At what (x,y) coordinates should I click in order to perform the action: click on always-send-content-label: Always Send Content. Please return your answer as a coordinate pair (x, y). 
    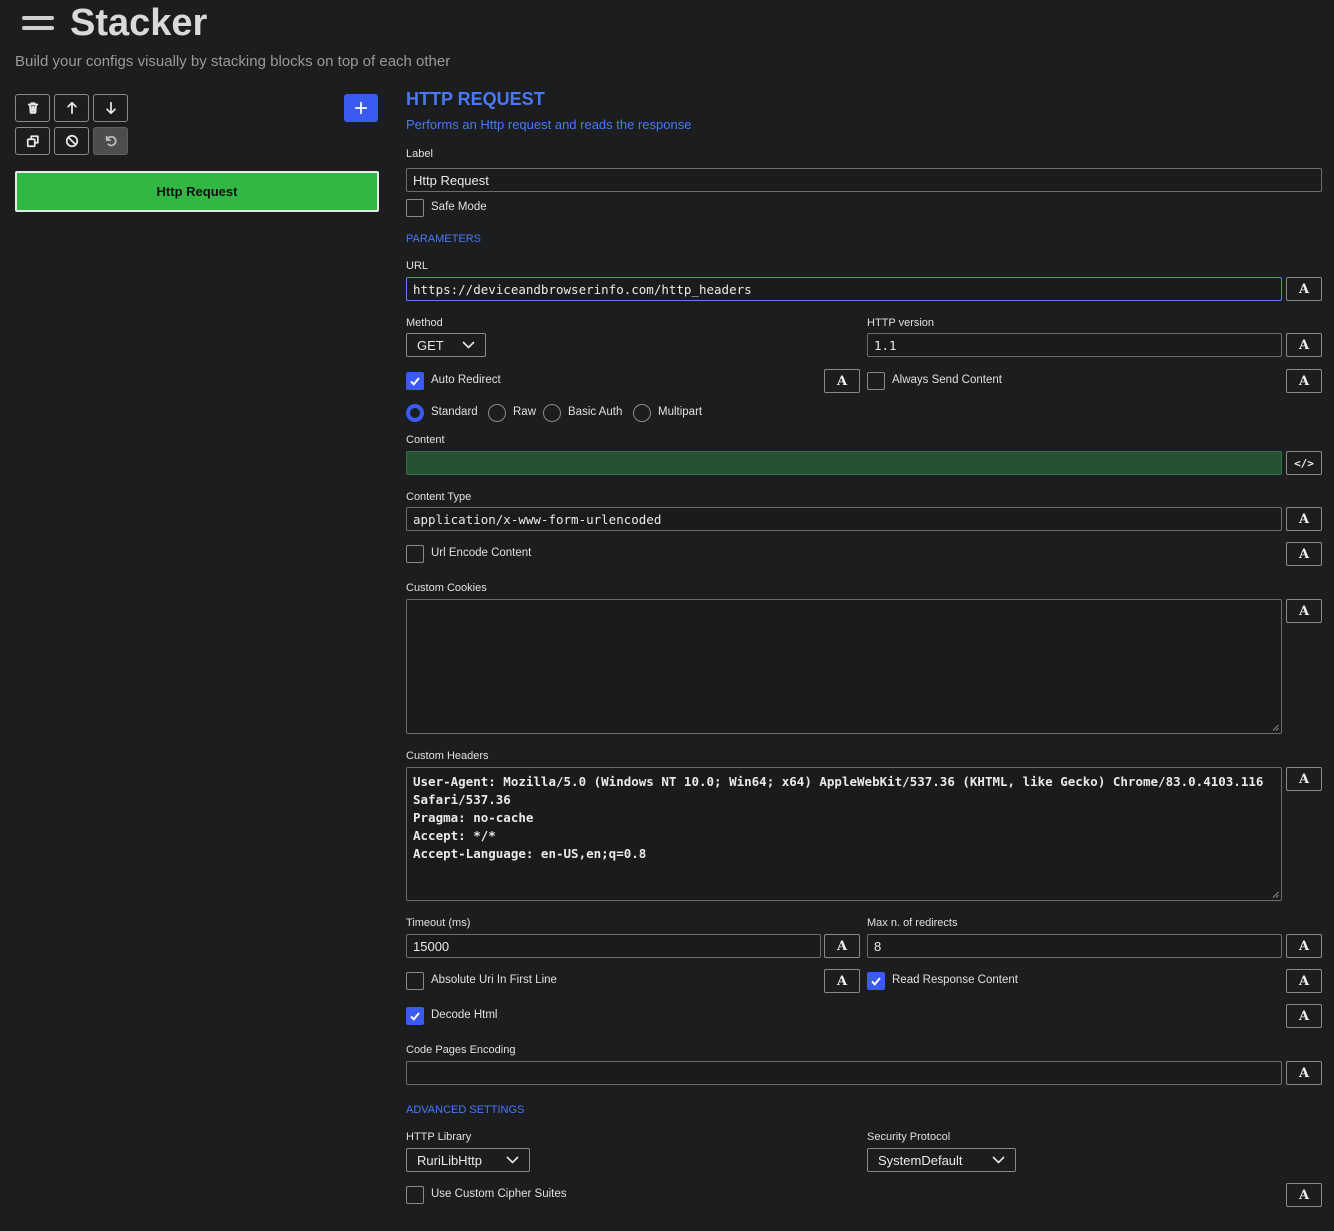
    Looking at the image, I should click on (947, 380).